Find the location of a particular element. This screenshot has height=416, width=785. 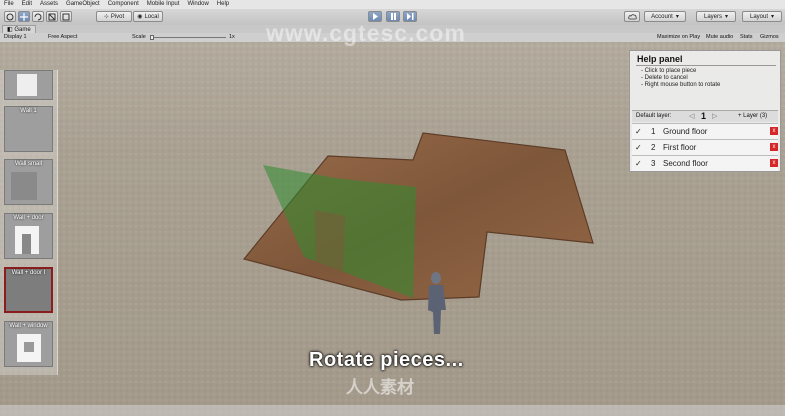

step-icon is located at coordinates (409, 16).